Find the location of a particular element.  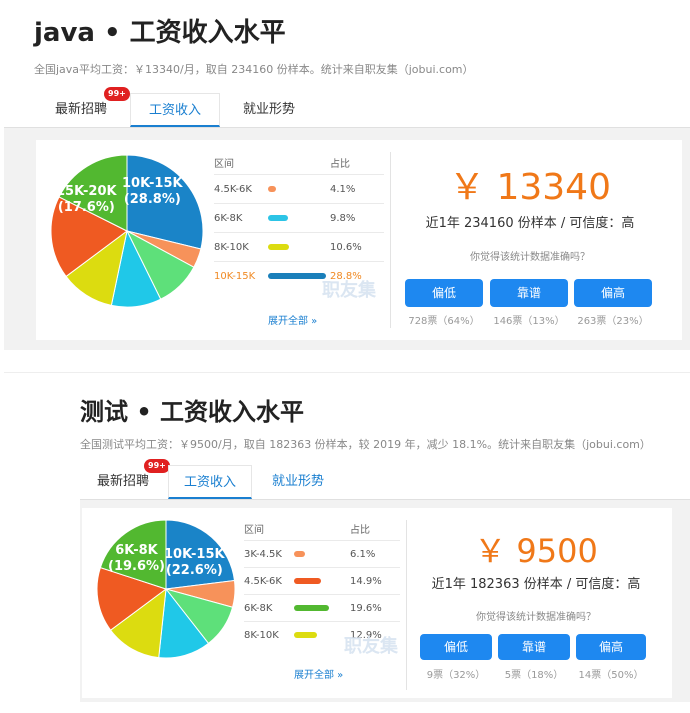

pie-label-10k-15k: 10K-15K (22.6%) is located at coordinates (194, 562).